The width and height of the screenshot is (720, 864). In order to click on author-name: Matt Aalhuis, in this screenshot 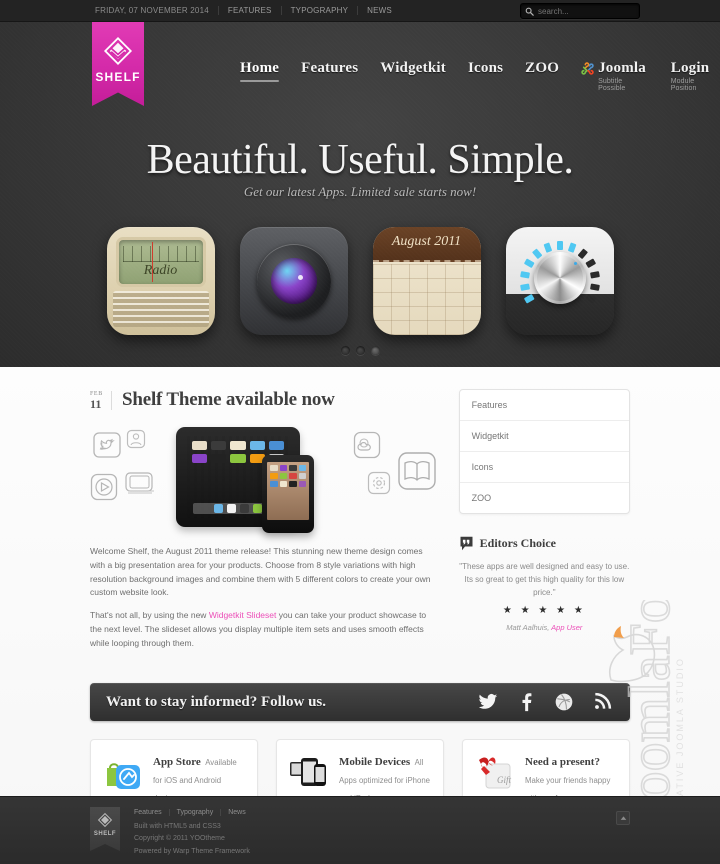, I will do `click(529, 628)`.